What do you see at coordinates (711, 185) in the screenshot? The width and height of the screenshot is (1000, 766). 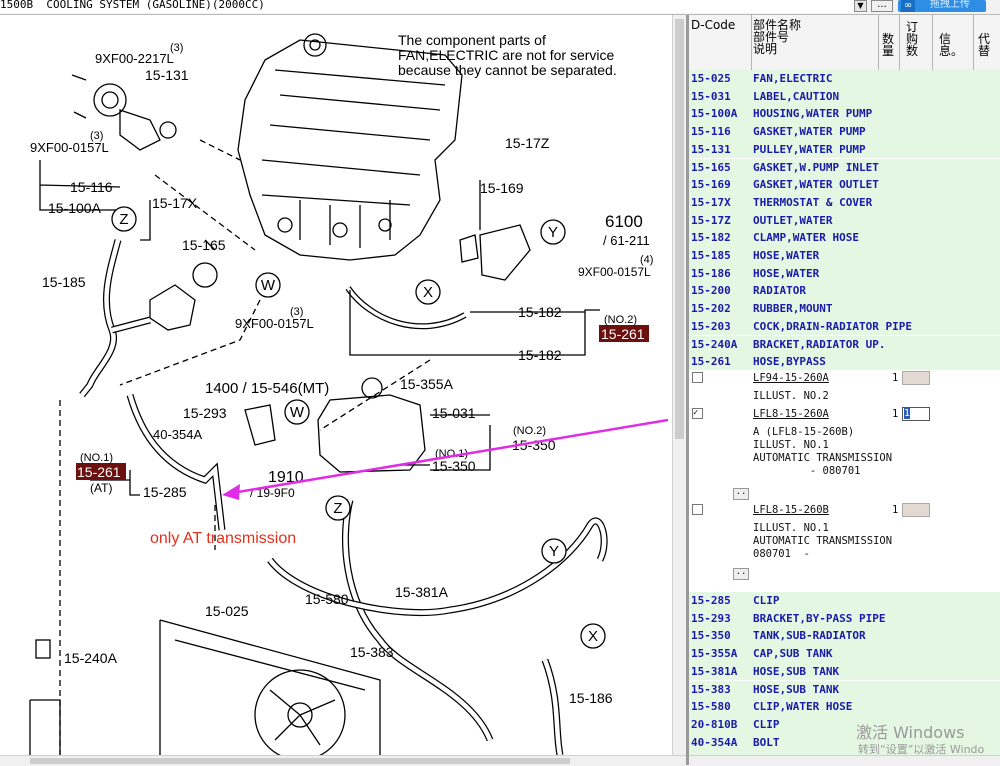 I see `part-code: 15-169` at bounding box center [711, 185].